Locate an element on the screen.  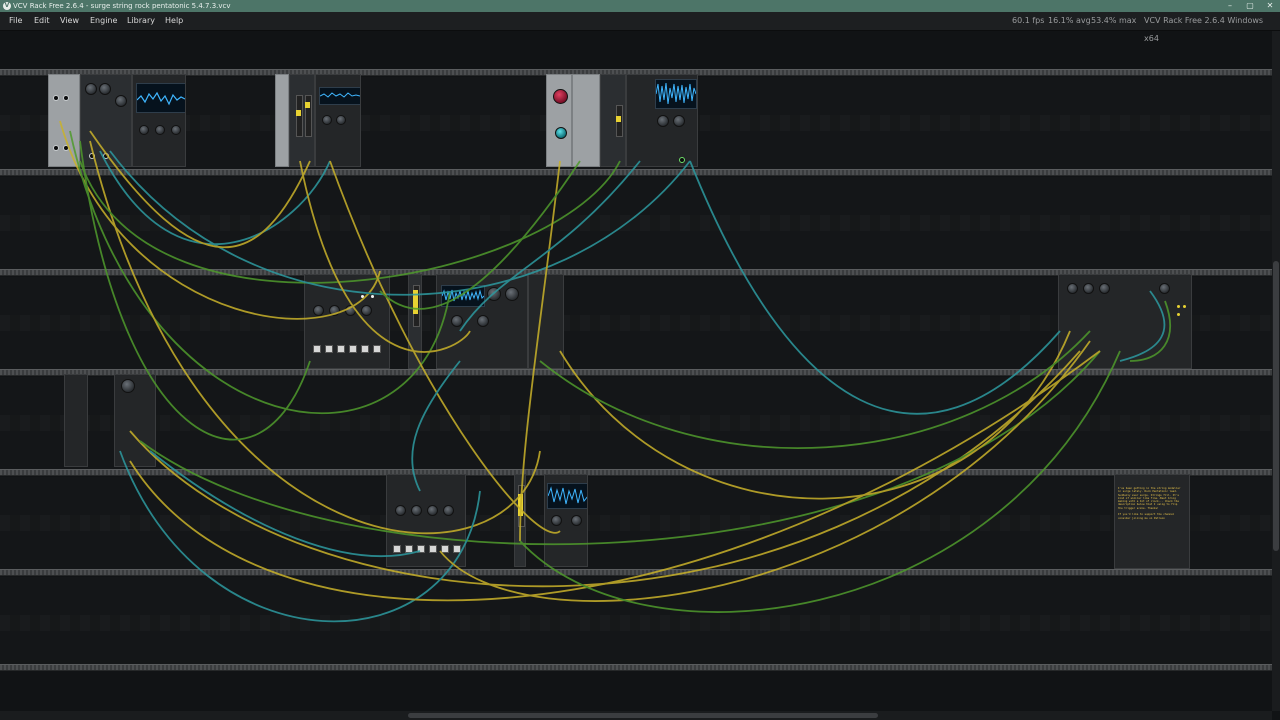
module-delay is located at coordinates (586, 120).